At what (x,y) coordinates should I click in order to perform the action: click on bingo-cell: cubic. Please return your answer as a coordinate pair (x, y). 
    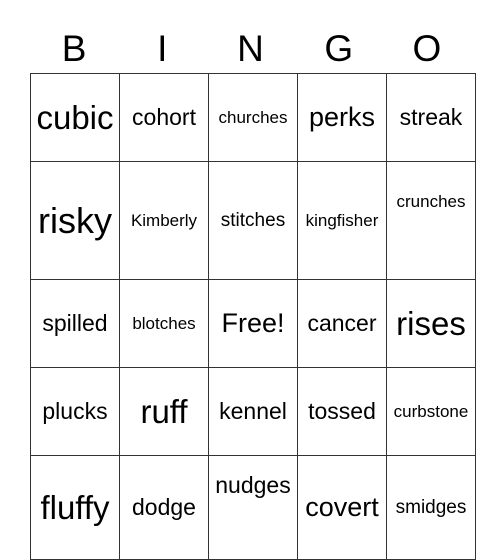
    Looking at the image, I should click on (75, 117).